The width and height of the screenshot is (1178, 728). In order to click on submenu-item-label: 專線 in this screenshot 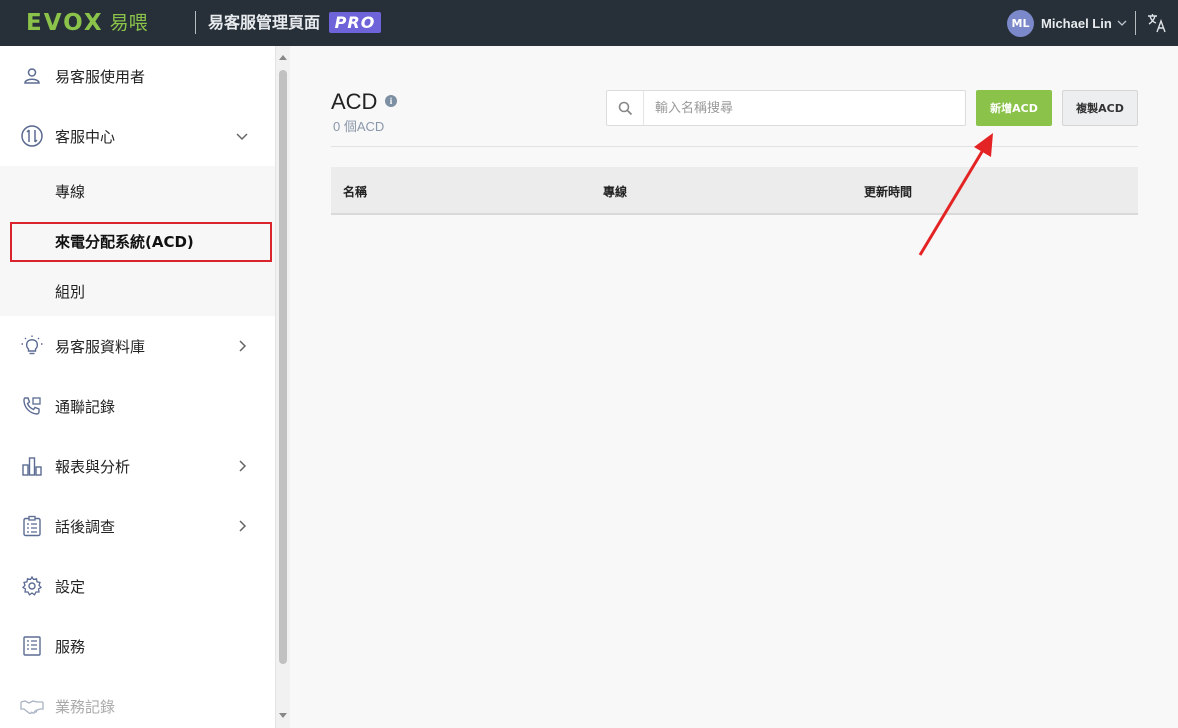, I will do `click(70, 191)`.